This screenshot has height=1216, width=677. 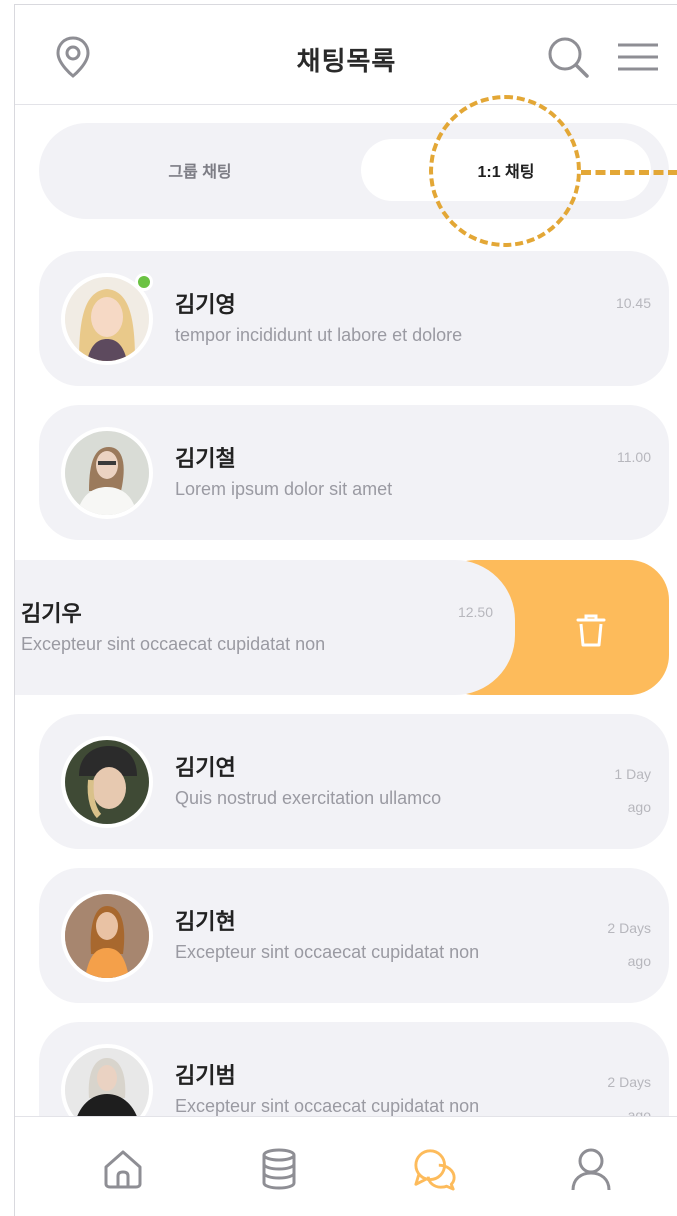 What do you see at coordinates (144, 282) in the screenshot?
I see `online-status-dot` at bounding box center [144, 282].